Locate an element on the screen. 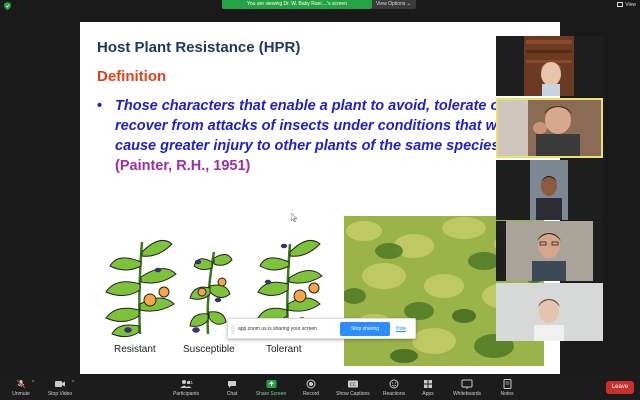 The image size is (640, 400). chat-icon is located at coordinates (232, 384).